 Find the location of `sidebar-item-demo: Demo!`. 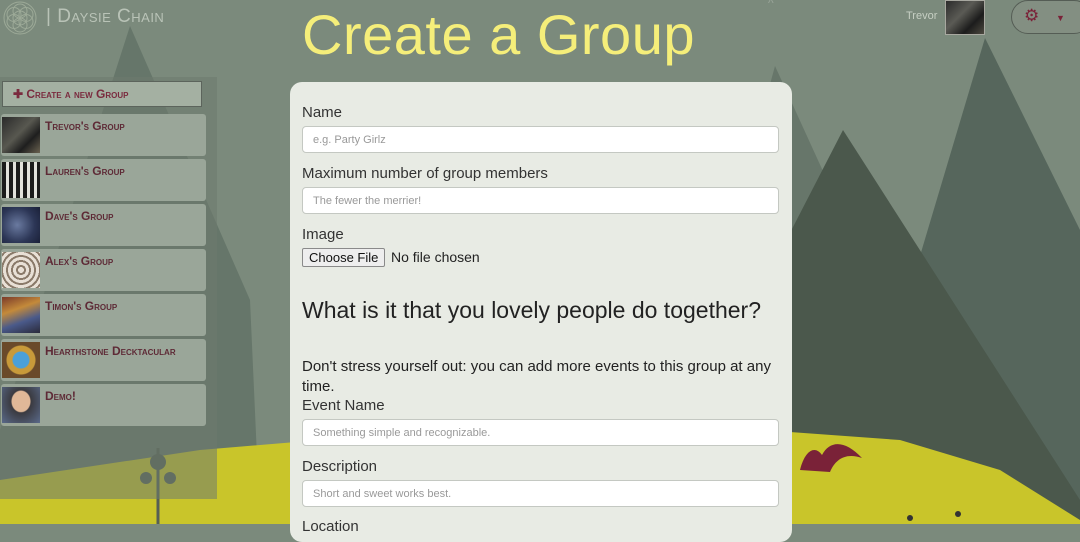

sidebar-item-demo: Demo! is located at coordinates (103, 405).